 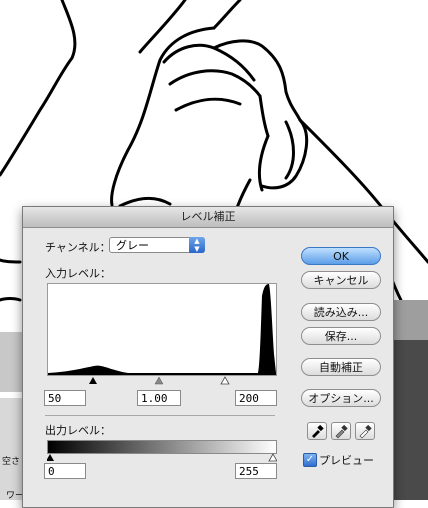 What do you see at coordinates (410, 320) in the screenshot?
I see `workspace-strip-right` at bounding box center [410, 320].